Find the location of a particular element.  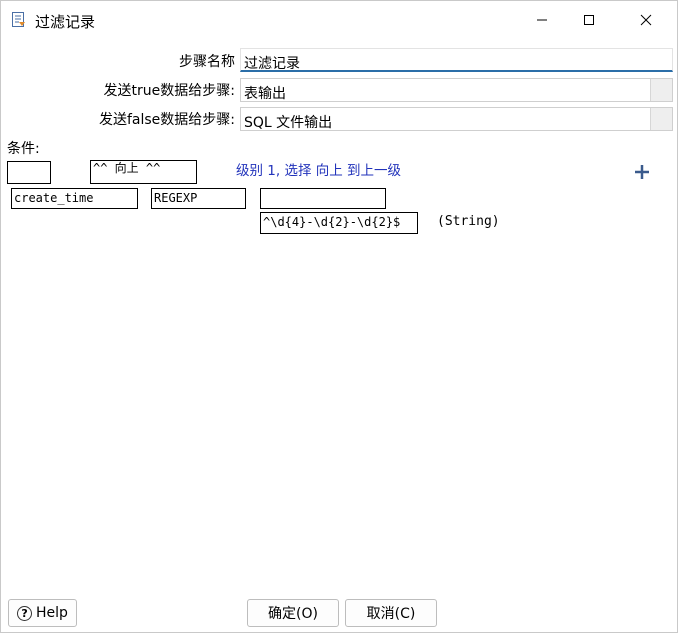

window-title: 过滤记录 is located at coordinates (65, 22).